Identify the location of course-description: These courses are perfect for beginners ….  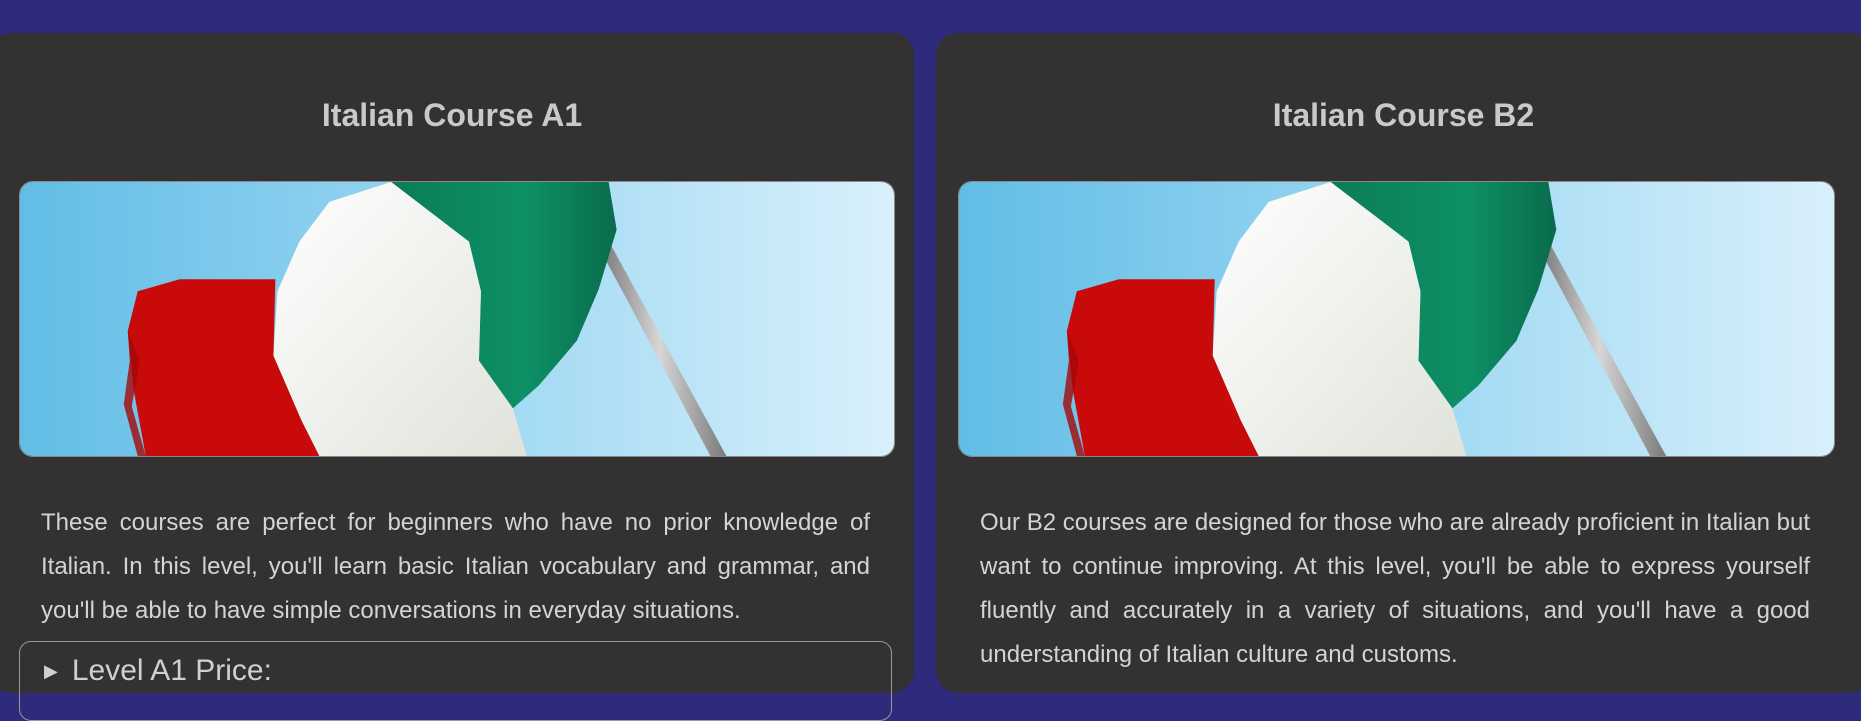
(455, 566).